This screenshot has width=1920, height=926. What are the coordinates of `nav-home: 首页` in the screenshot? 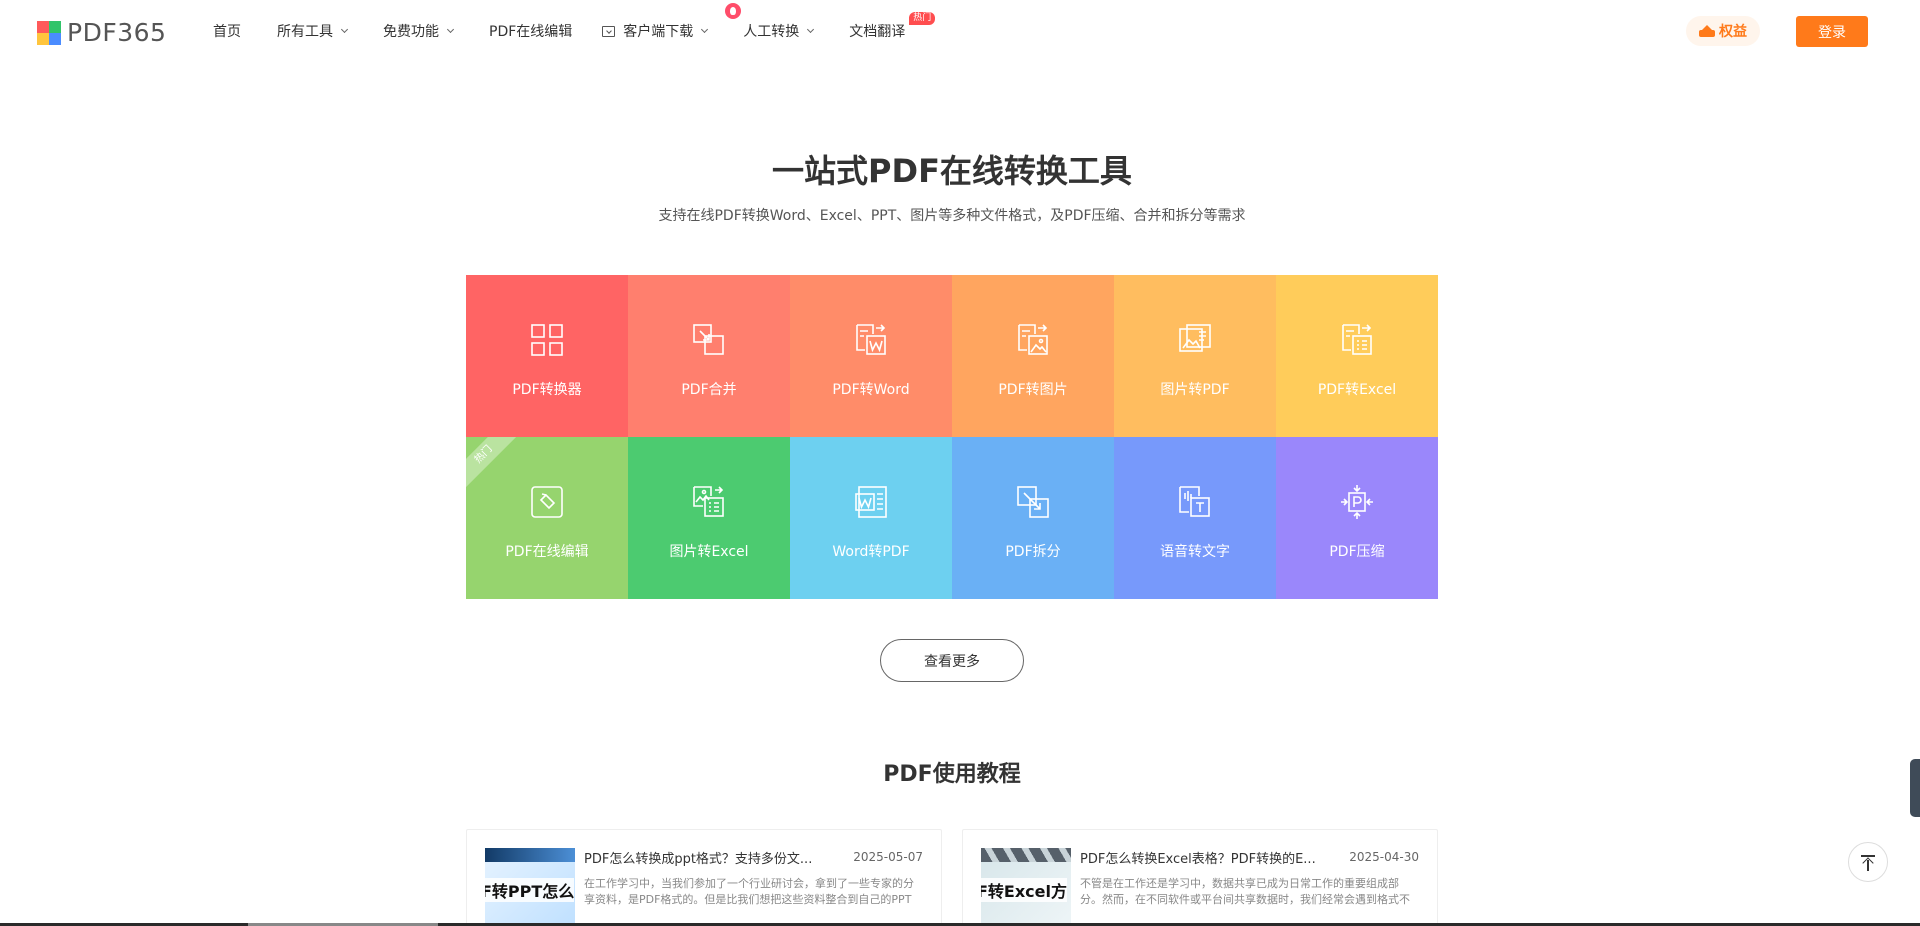 It's located at (227, 31).